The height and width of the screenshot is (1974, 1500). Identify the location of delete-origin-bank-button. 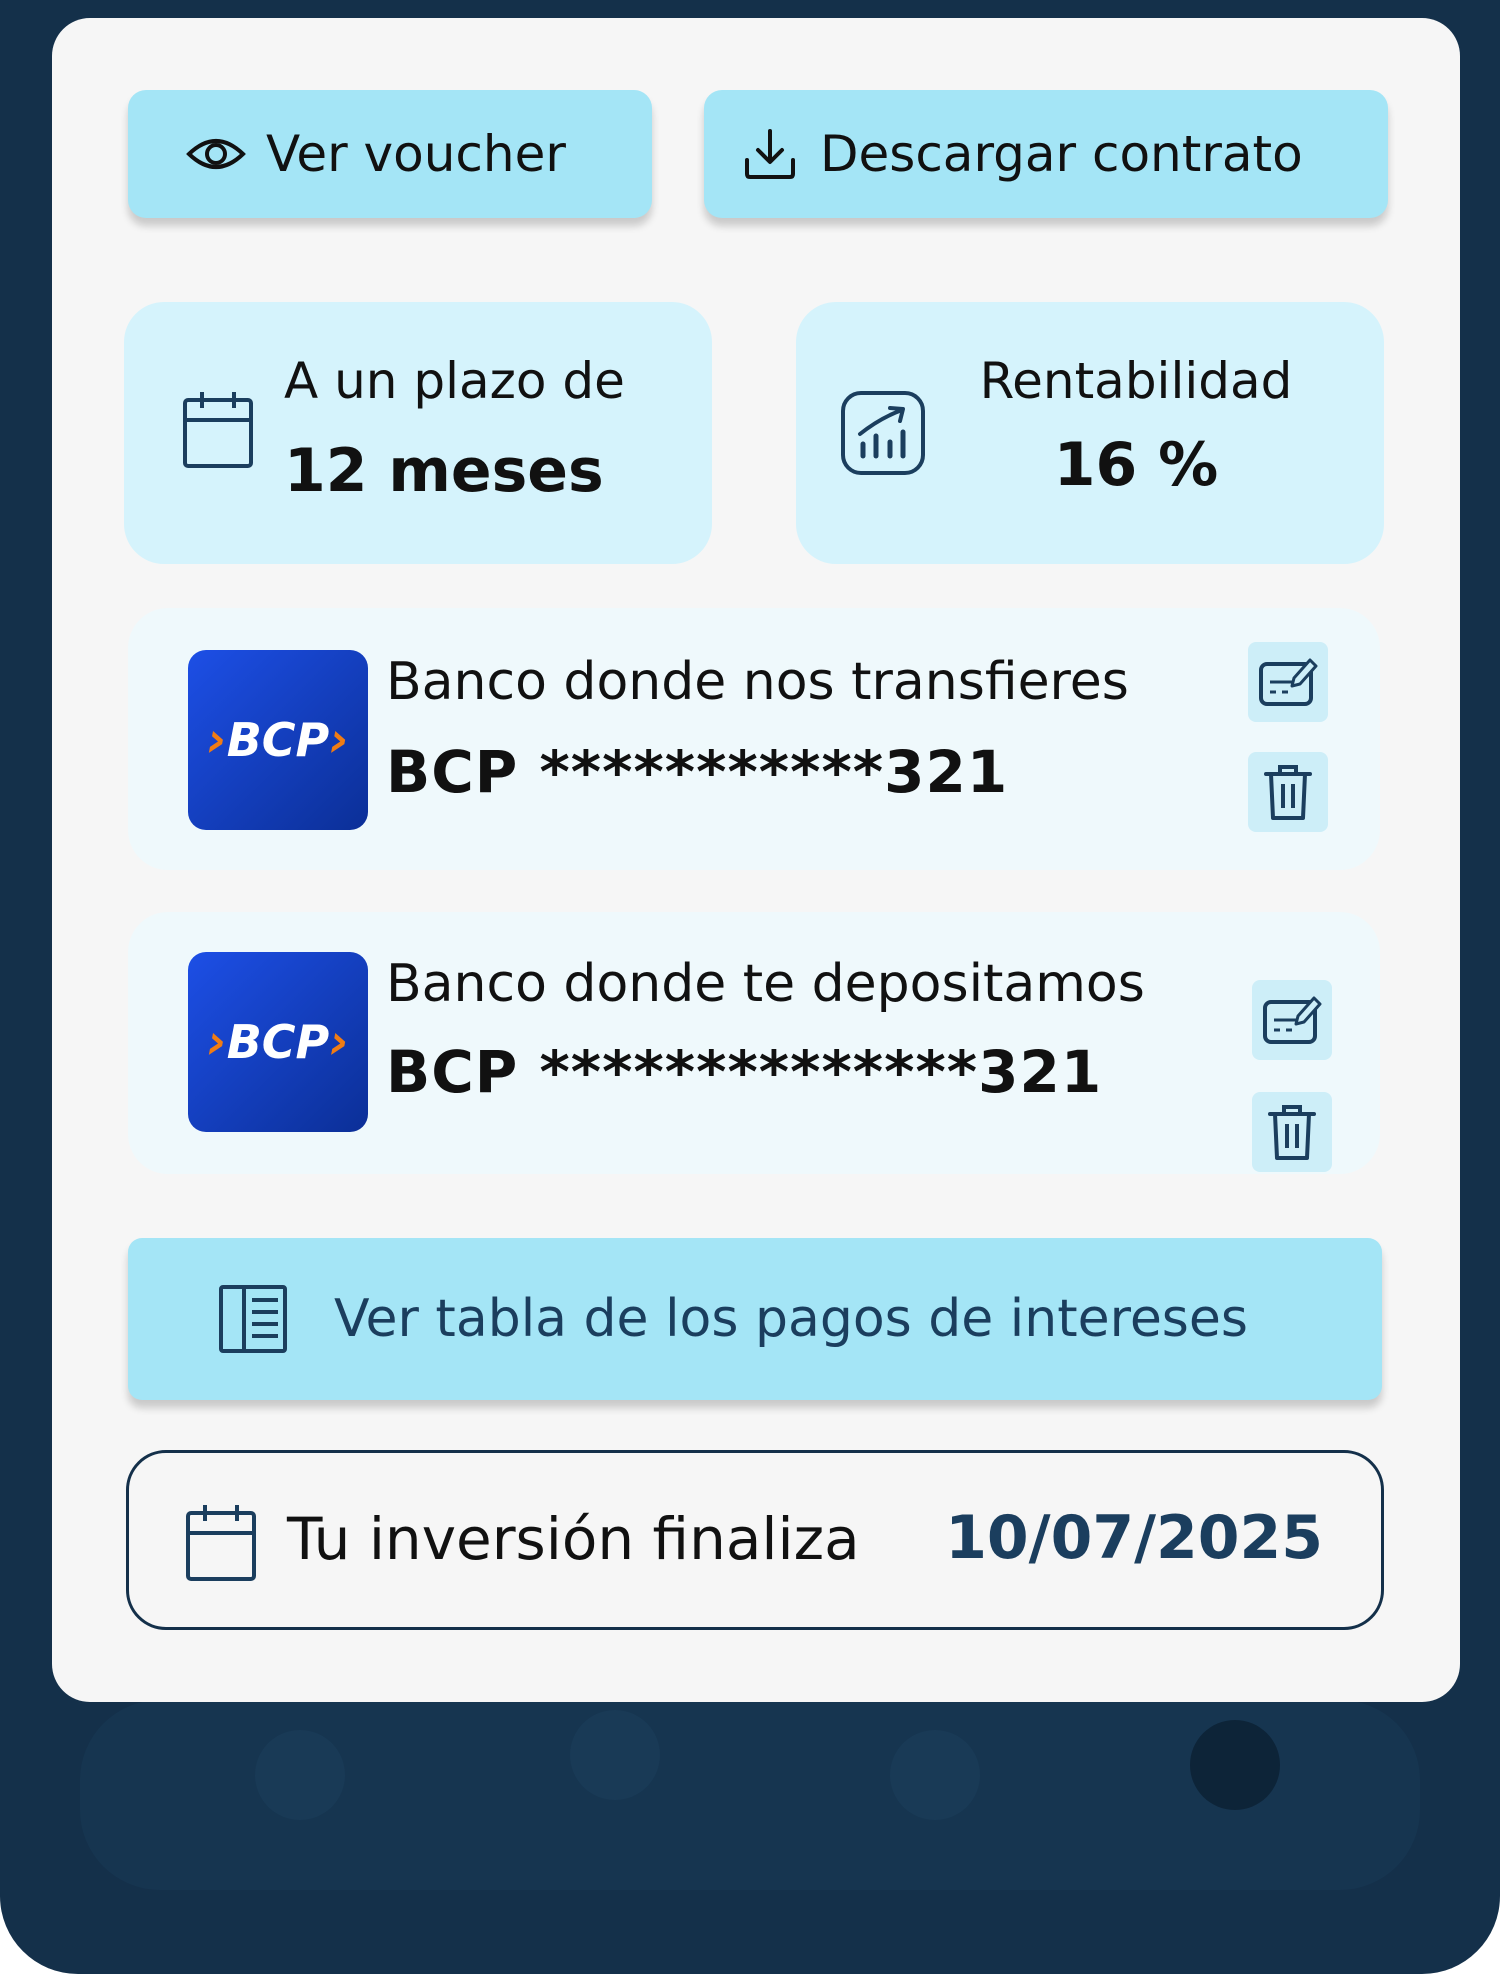
(1288, 792).